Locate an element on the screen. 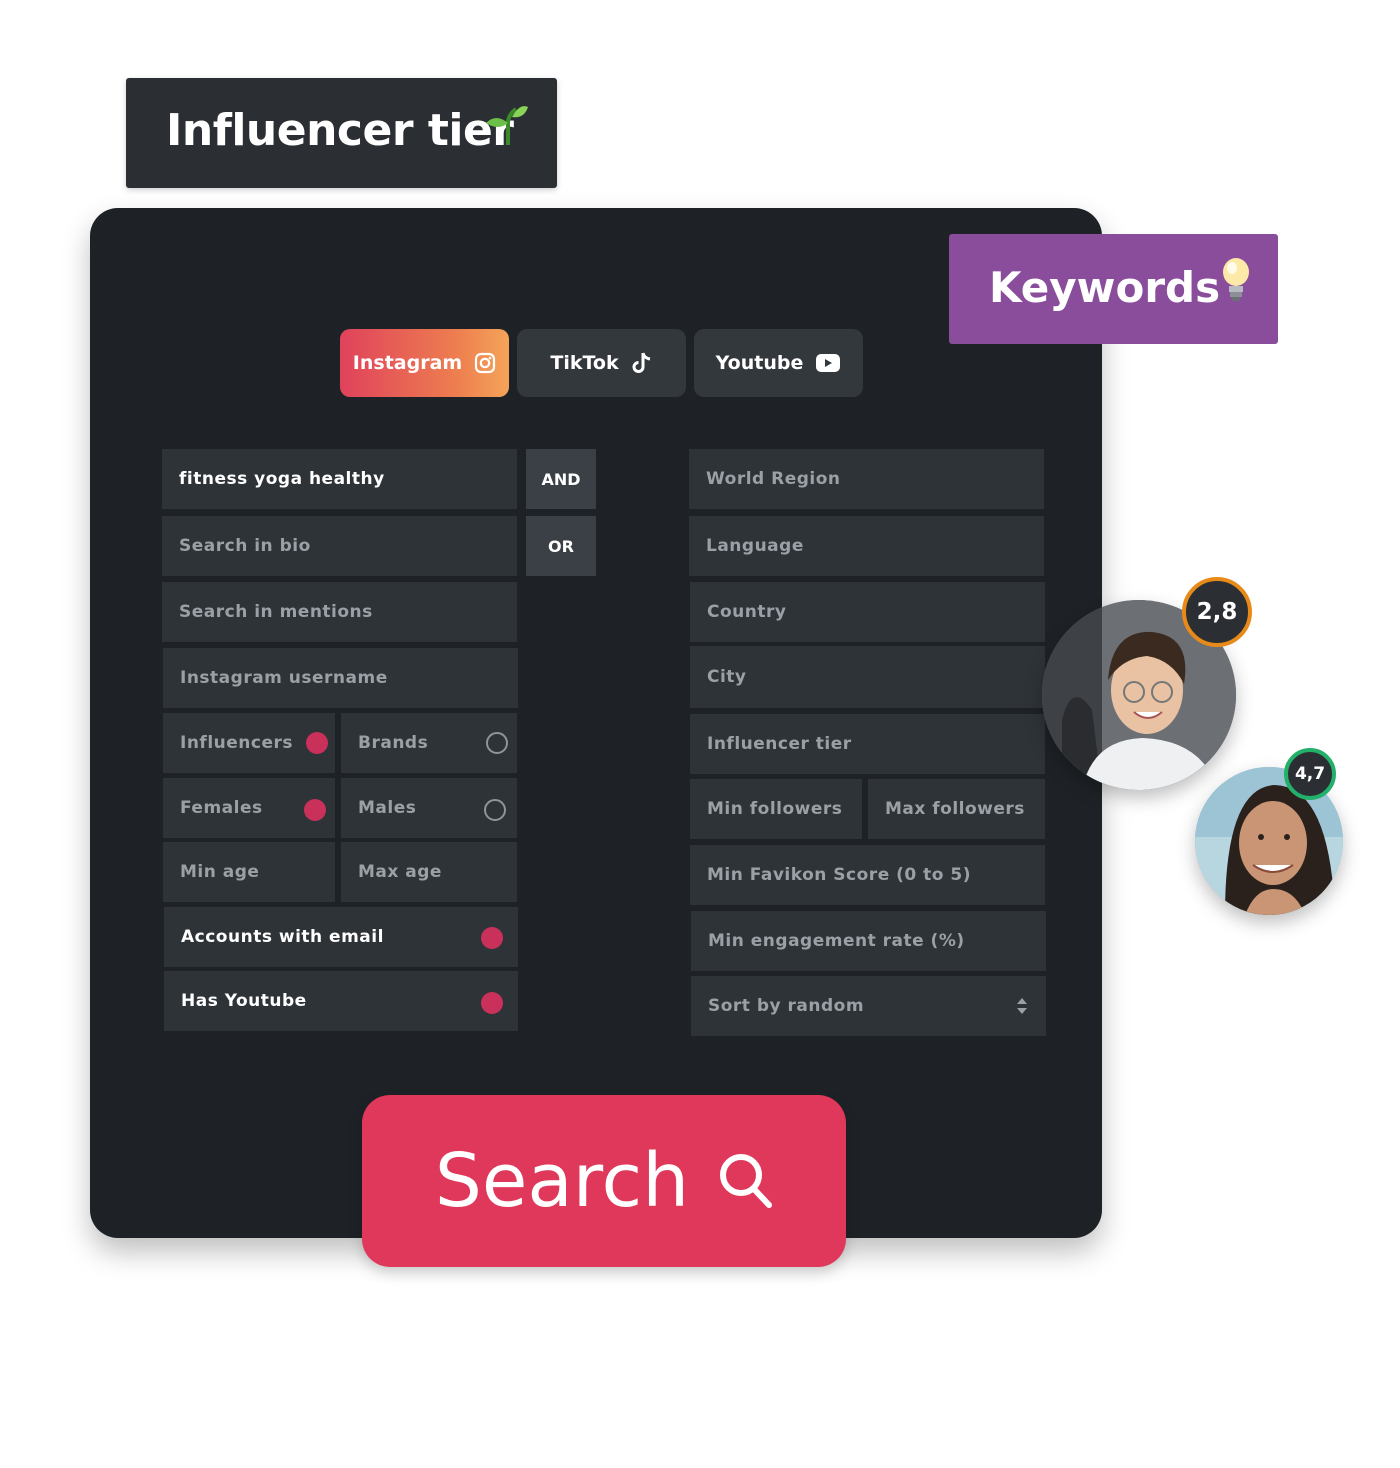 This screenshot has width=1400, height=1468. language-select: Language is located at coordinates (866, 546).